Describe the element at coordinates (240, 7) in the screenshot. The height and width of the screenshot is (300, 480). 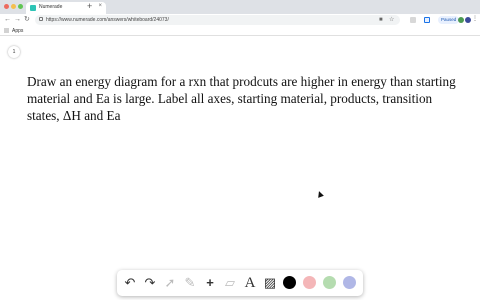
I see `browser-tab-bar: Numerade × +` at that location.